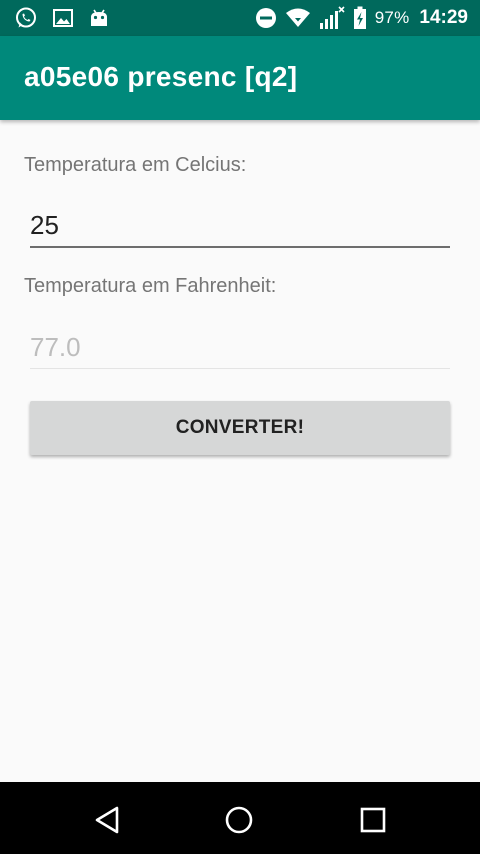  I want to click on fahrenheit-output: 77.0, so click(240, 348).